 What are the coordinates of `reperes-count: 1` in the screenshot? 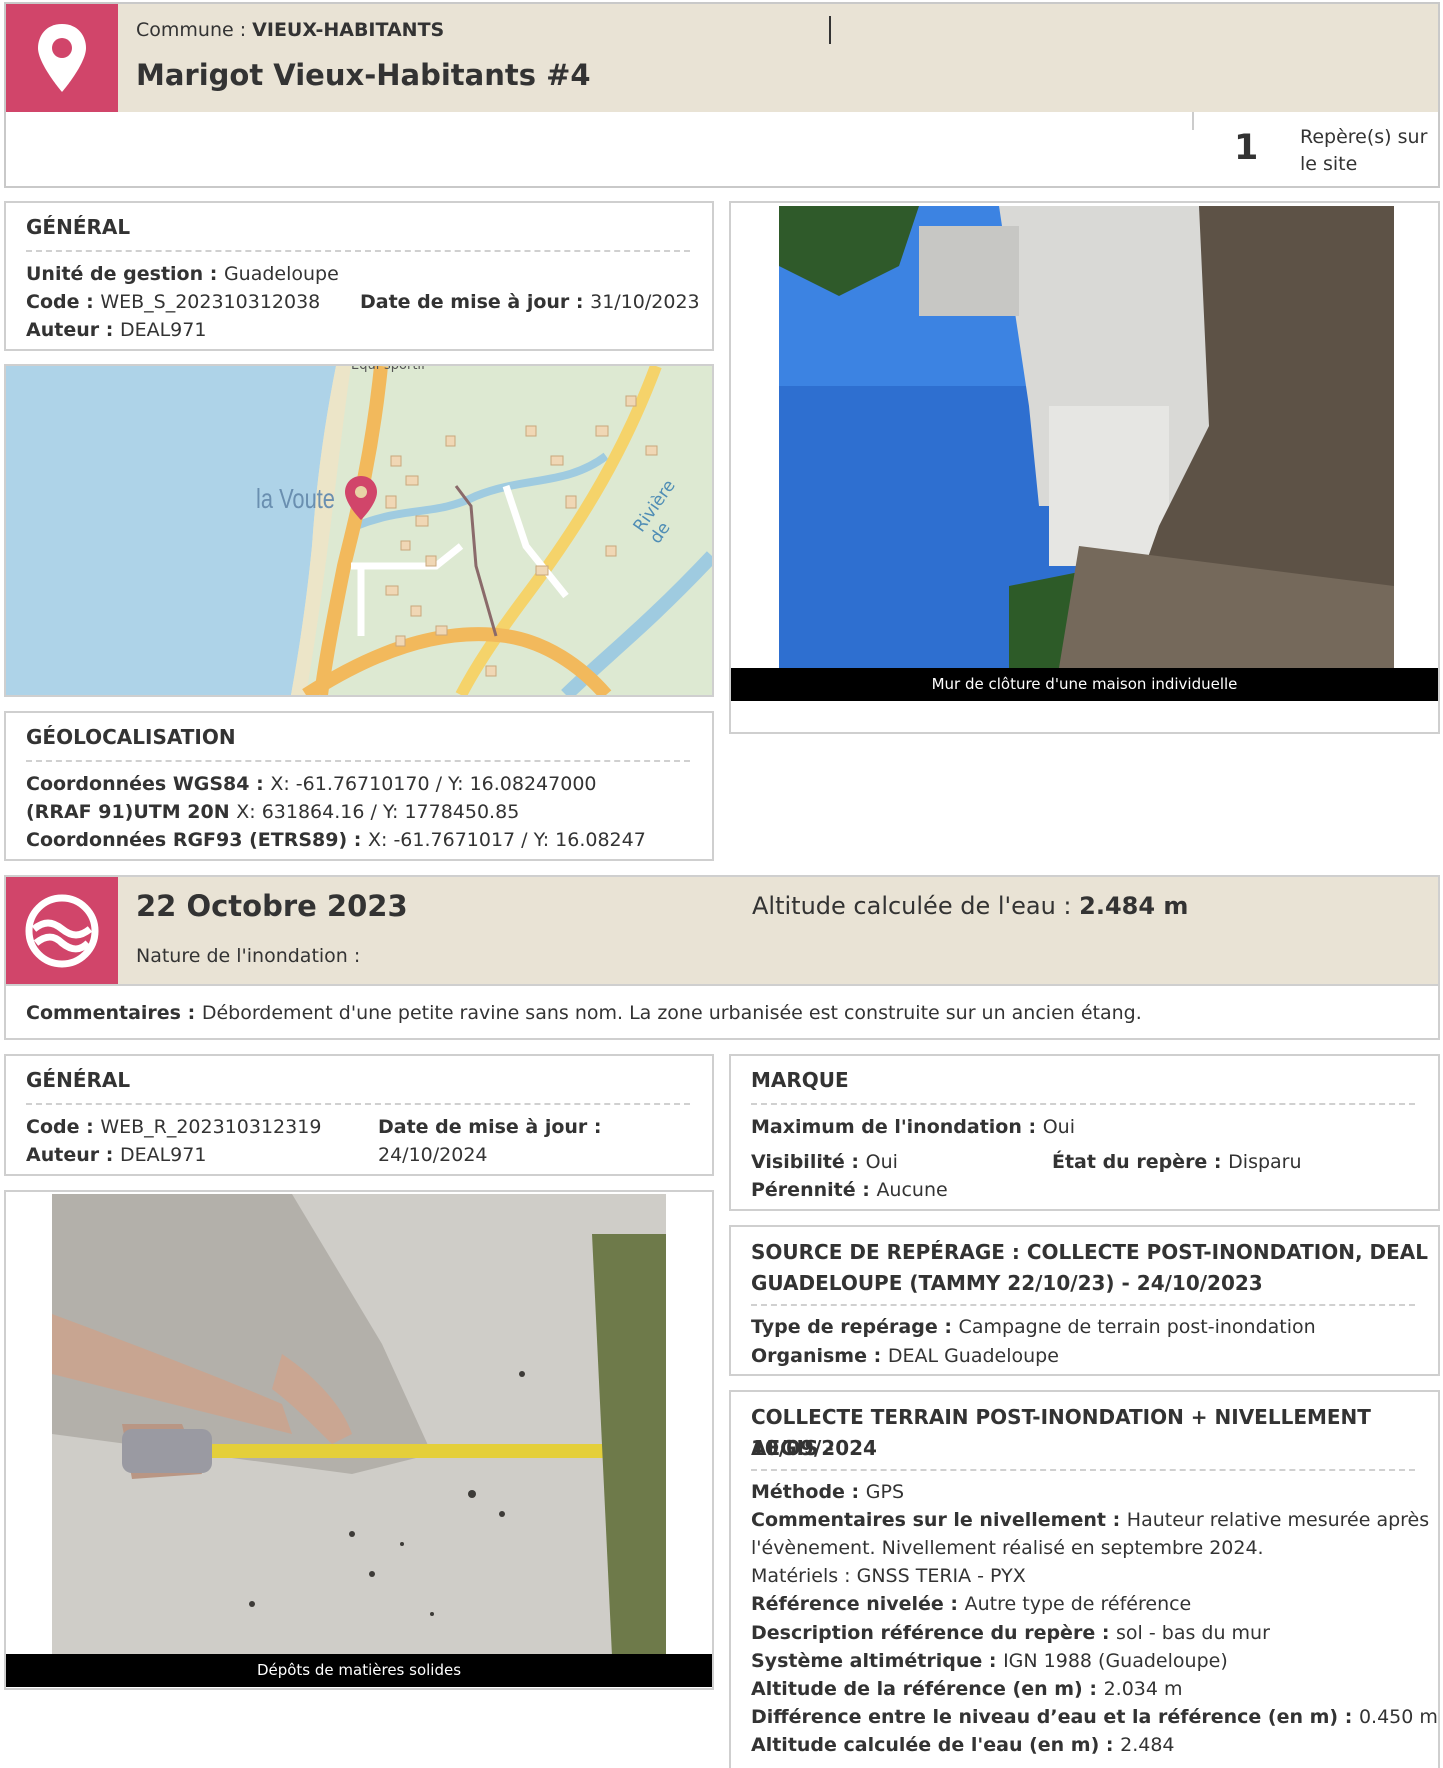 It's located at (1246, 148).